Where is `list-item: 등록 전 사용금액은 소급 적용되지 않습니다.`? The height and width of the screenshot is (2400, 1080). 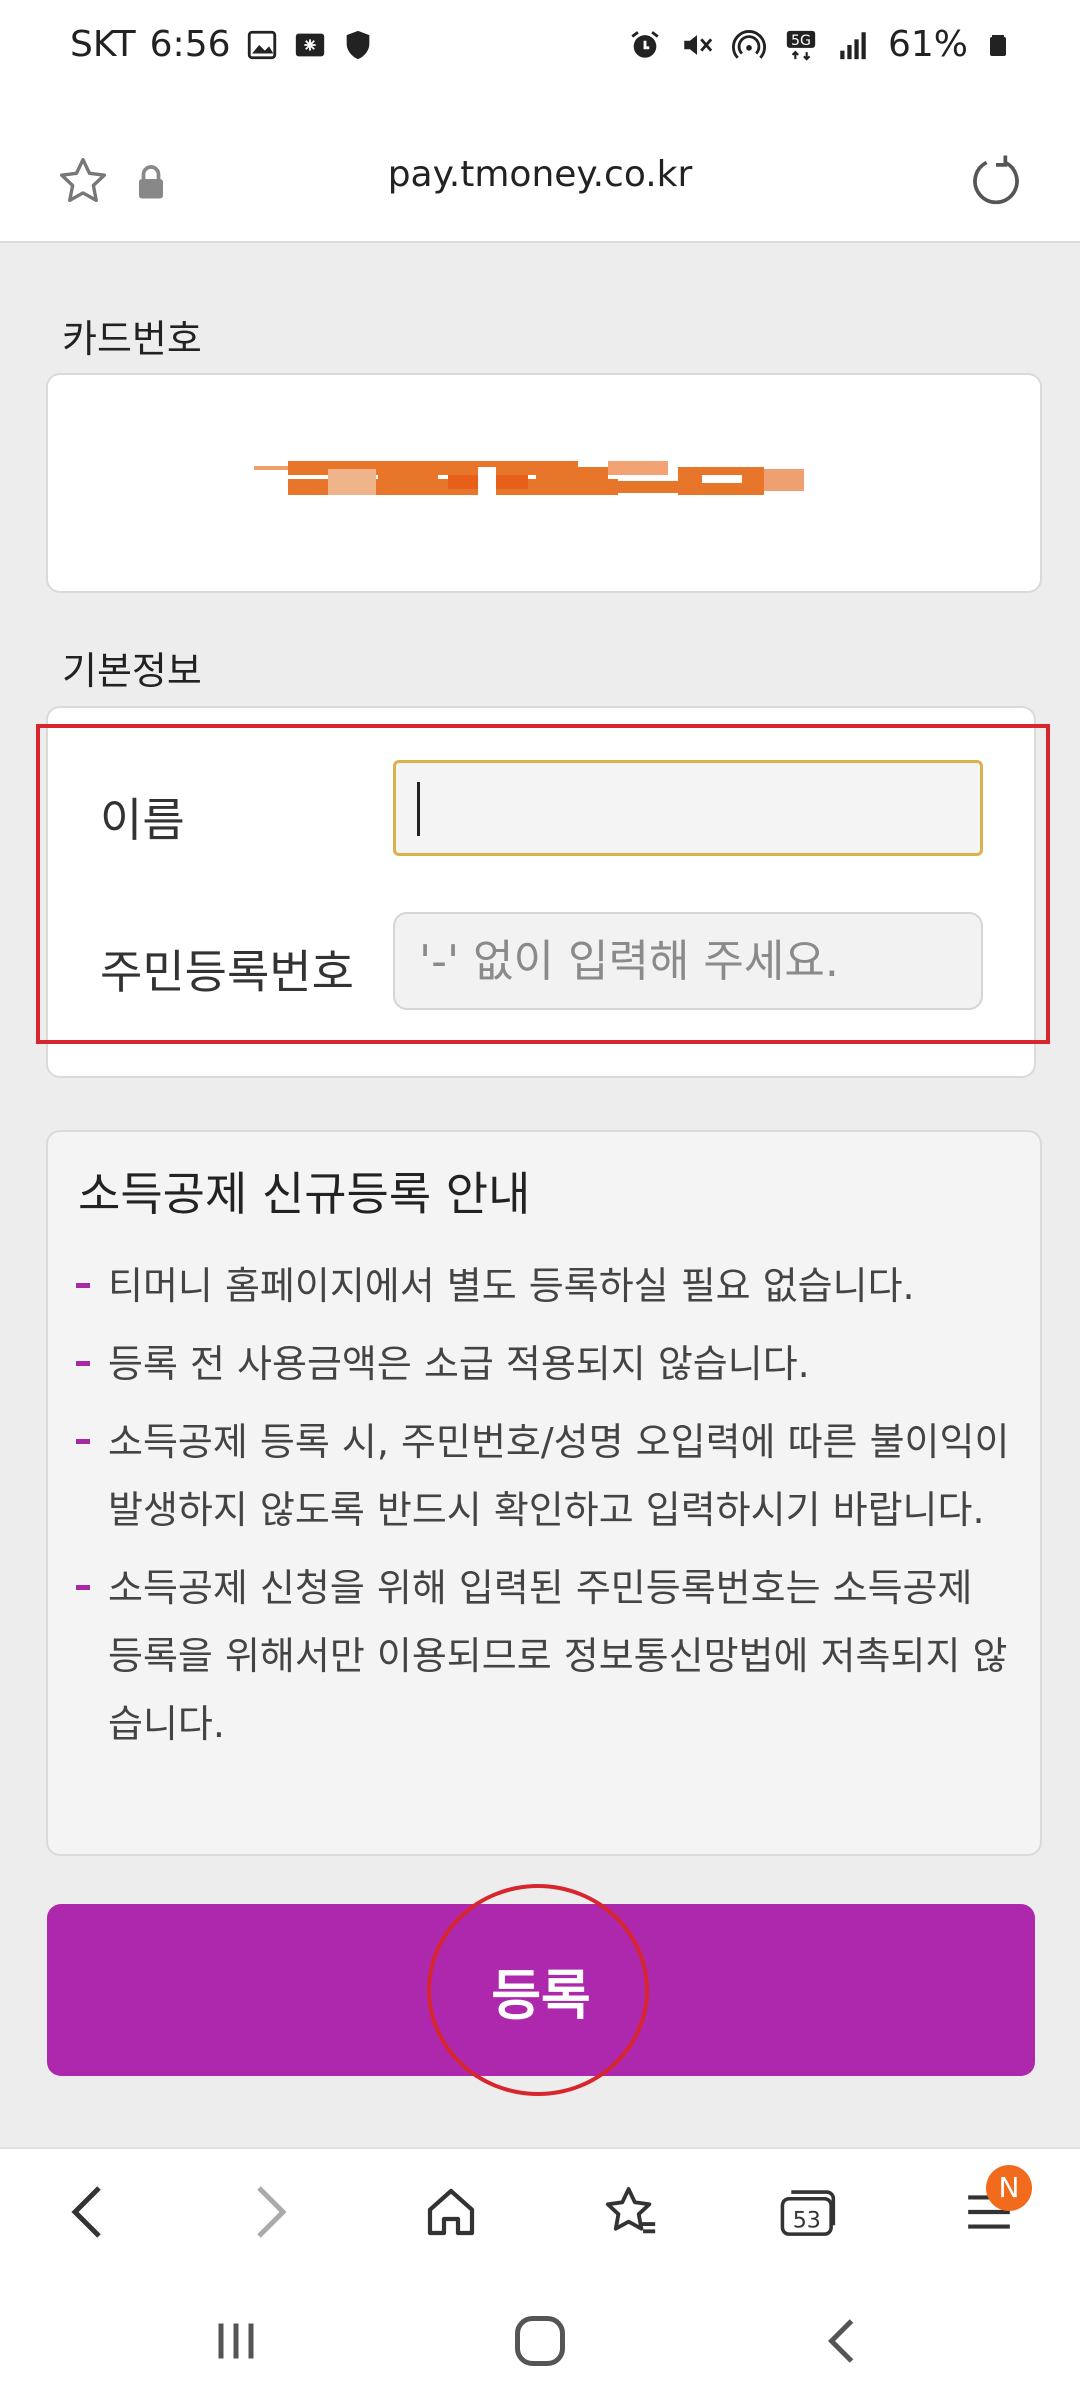
list-item: 등록 전 사용금액은 소급 적용되지 않습니다. is located at coordinates (542, 1364).